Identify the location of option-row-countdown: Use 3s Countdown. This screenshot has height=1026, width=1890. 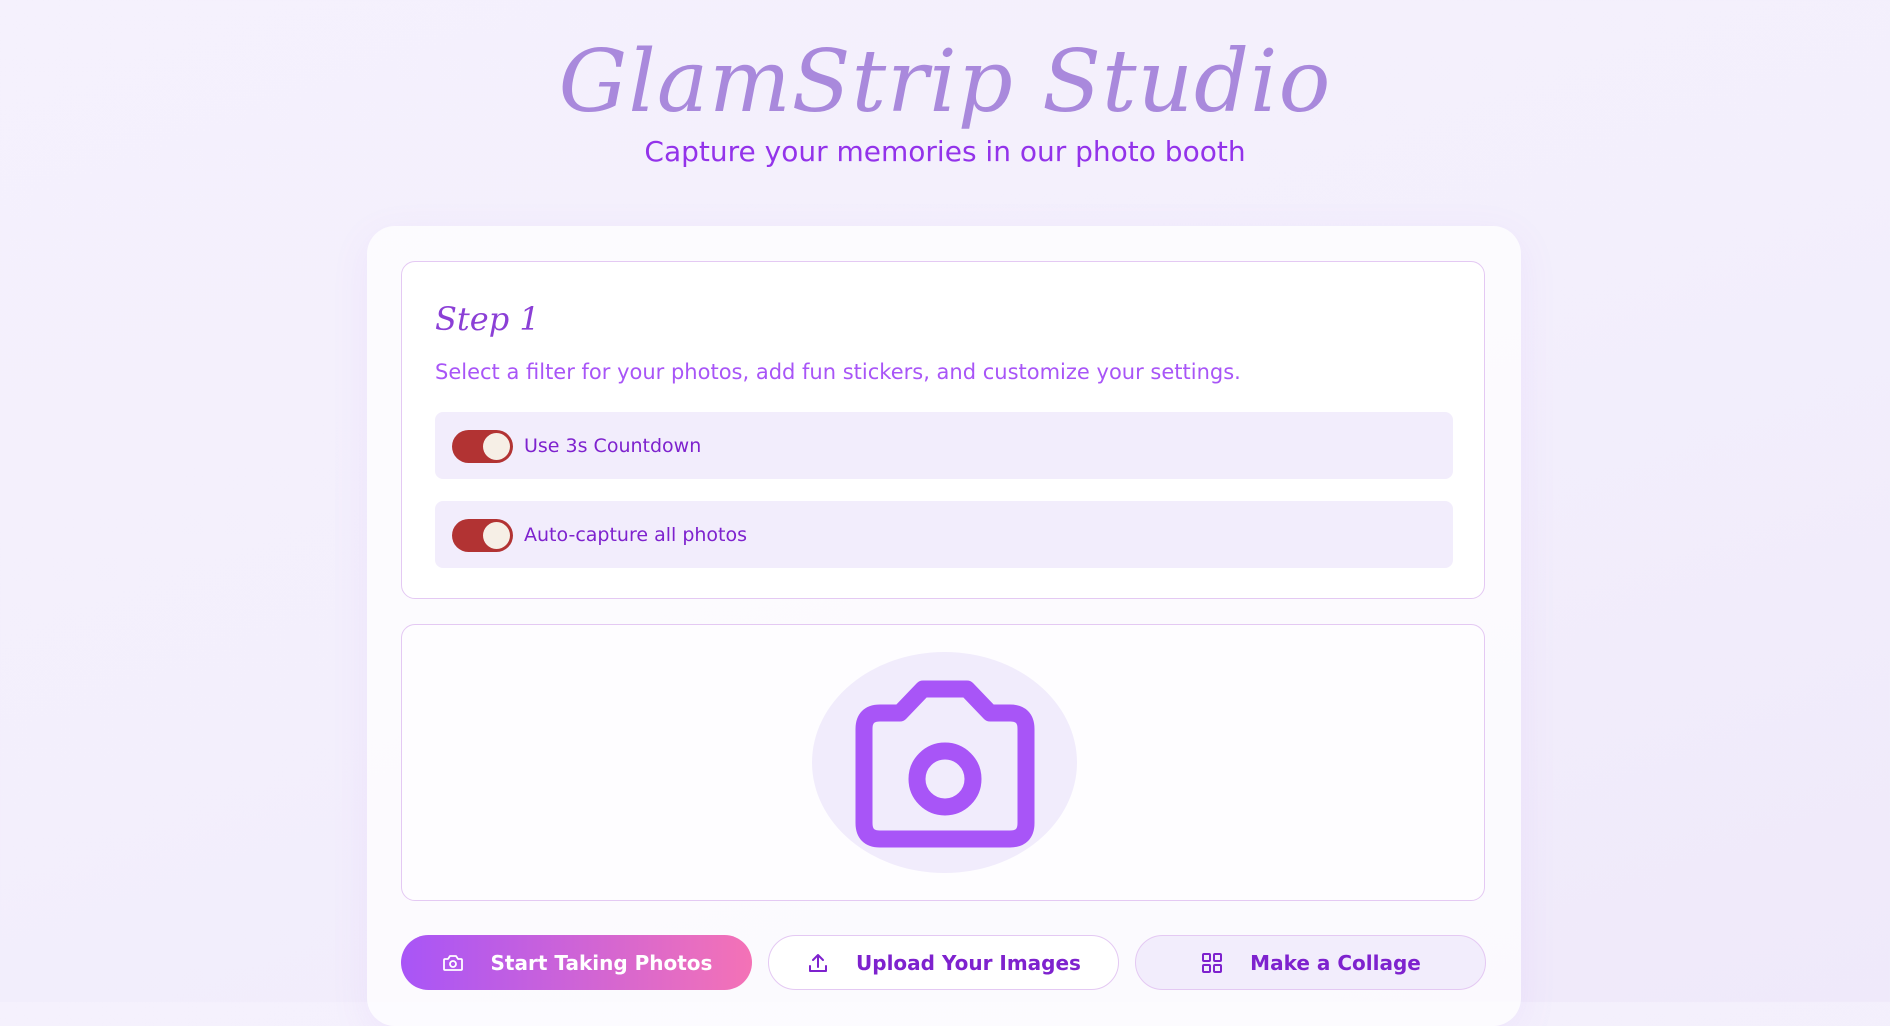
(944, 445).